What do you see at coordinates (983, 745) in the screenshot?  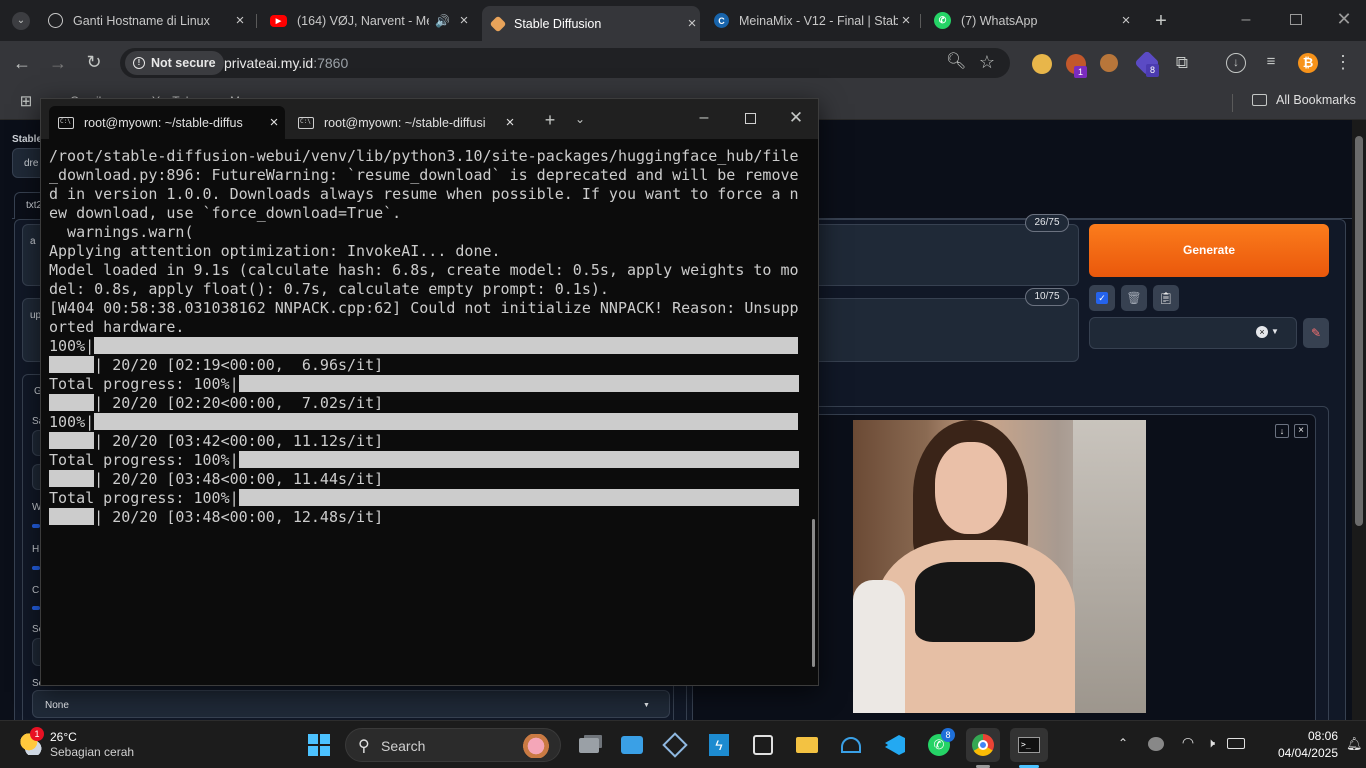 I see `chrome-icon` at bounding box center [983, 745].